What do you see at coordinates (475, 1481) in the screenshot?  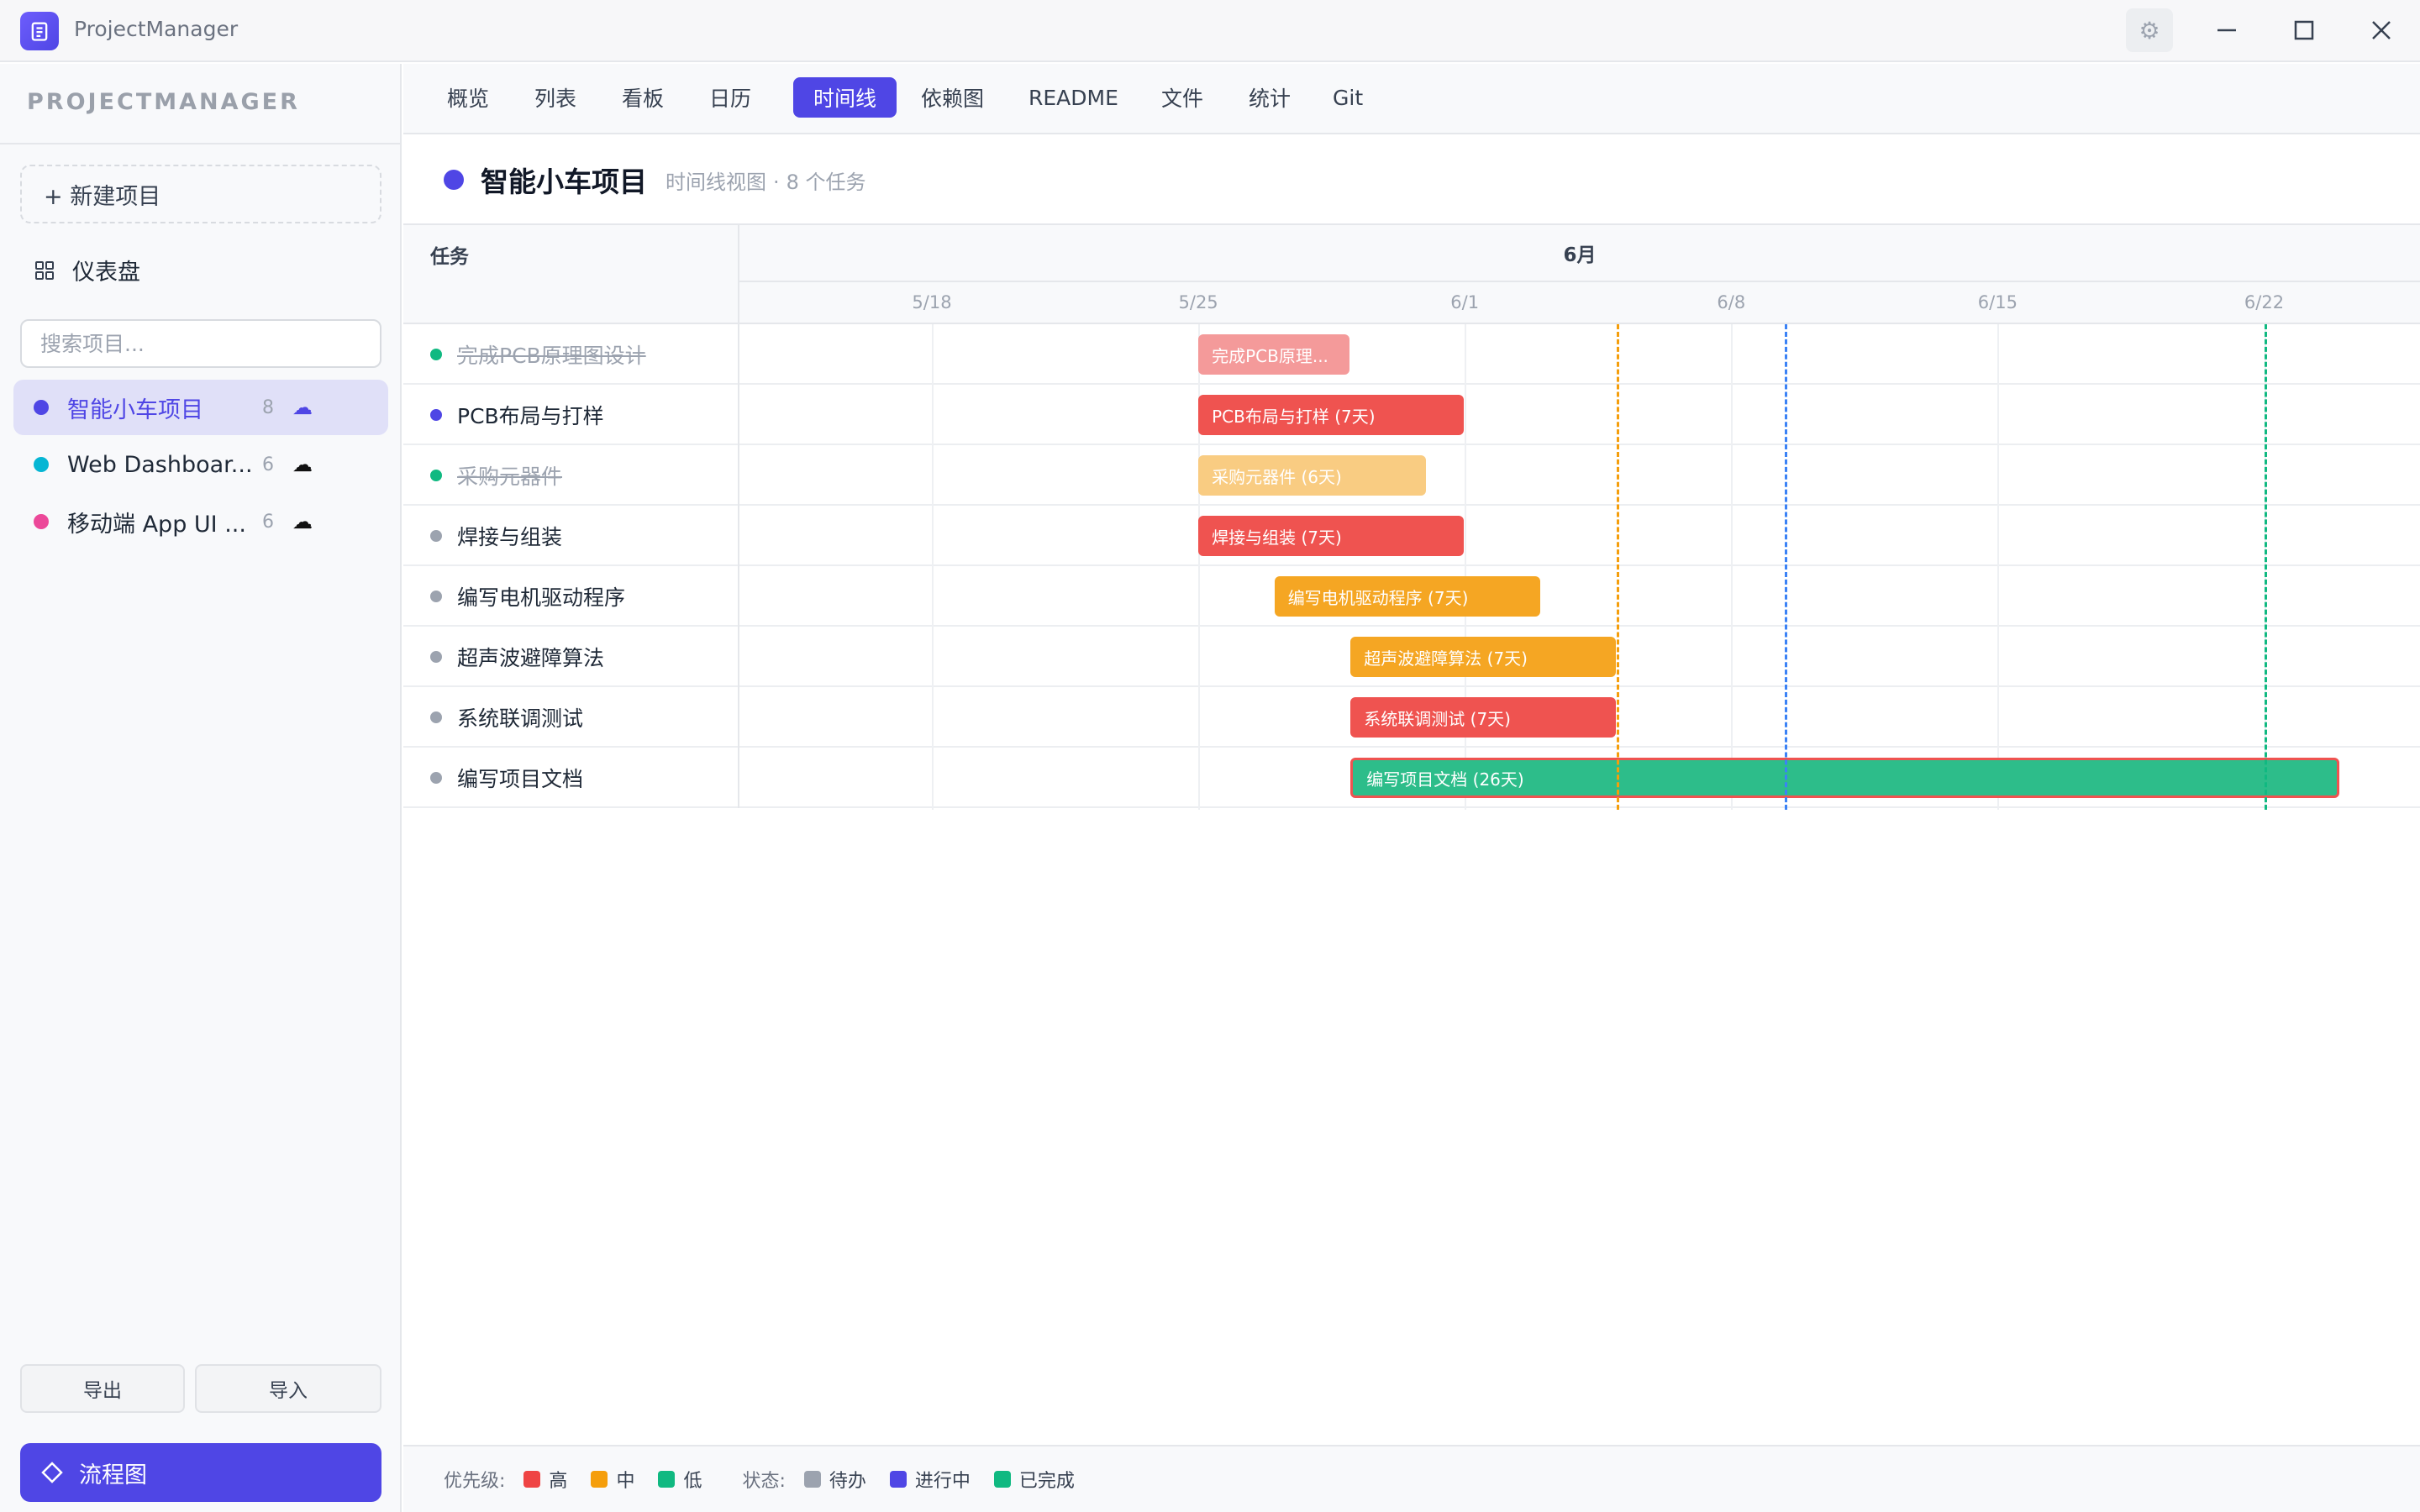 I see `priority-legend-label: 优先级:` at bounding box center [475, 1481].